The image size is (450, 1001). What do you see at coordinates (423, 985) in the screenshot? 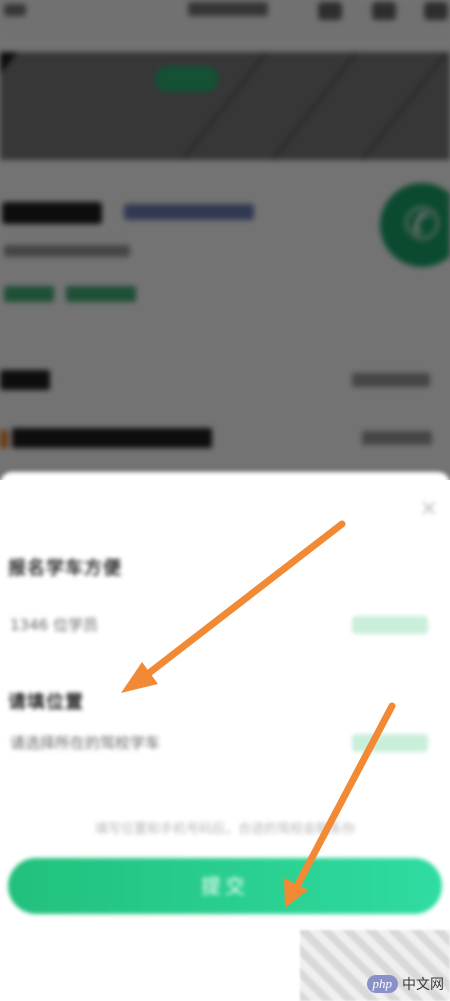
I see `watermark-site: 中文网` at bounding box center [423, 985].